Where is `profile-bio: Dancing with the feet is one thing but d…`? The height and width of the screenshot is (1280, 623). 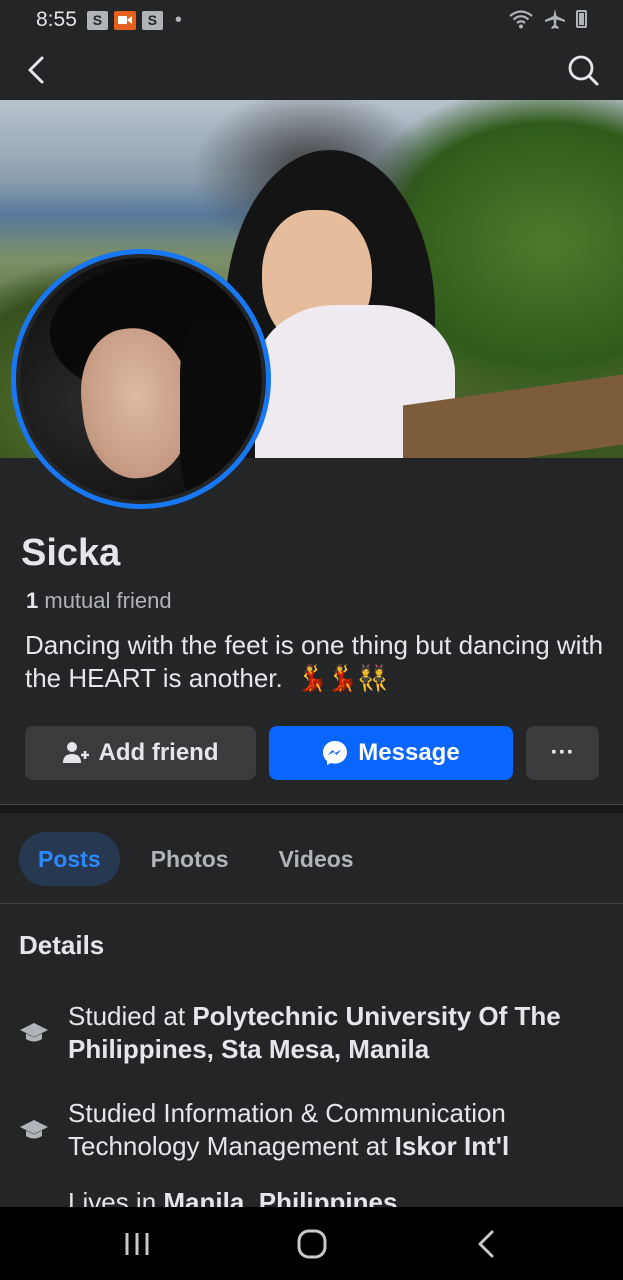
profile-bio: Dancing with the feet is one thing but d… is located at coordinates (317, 662).